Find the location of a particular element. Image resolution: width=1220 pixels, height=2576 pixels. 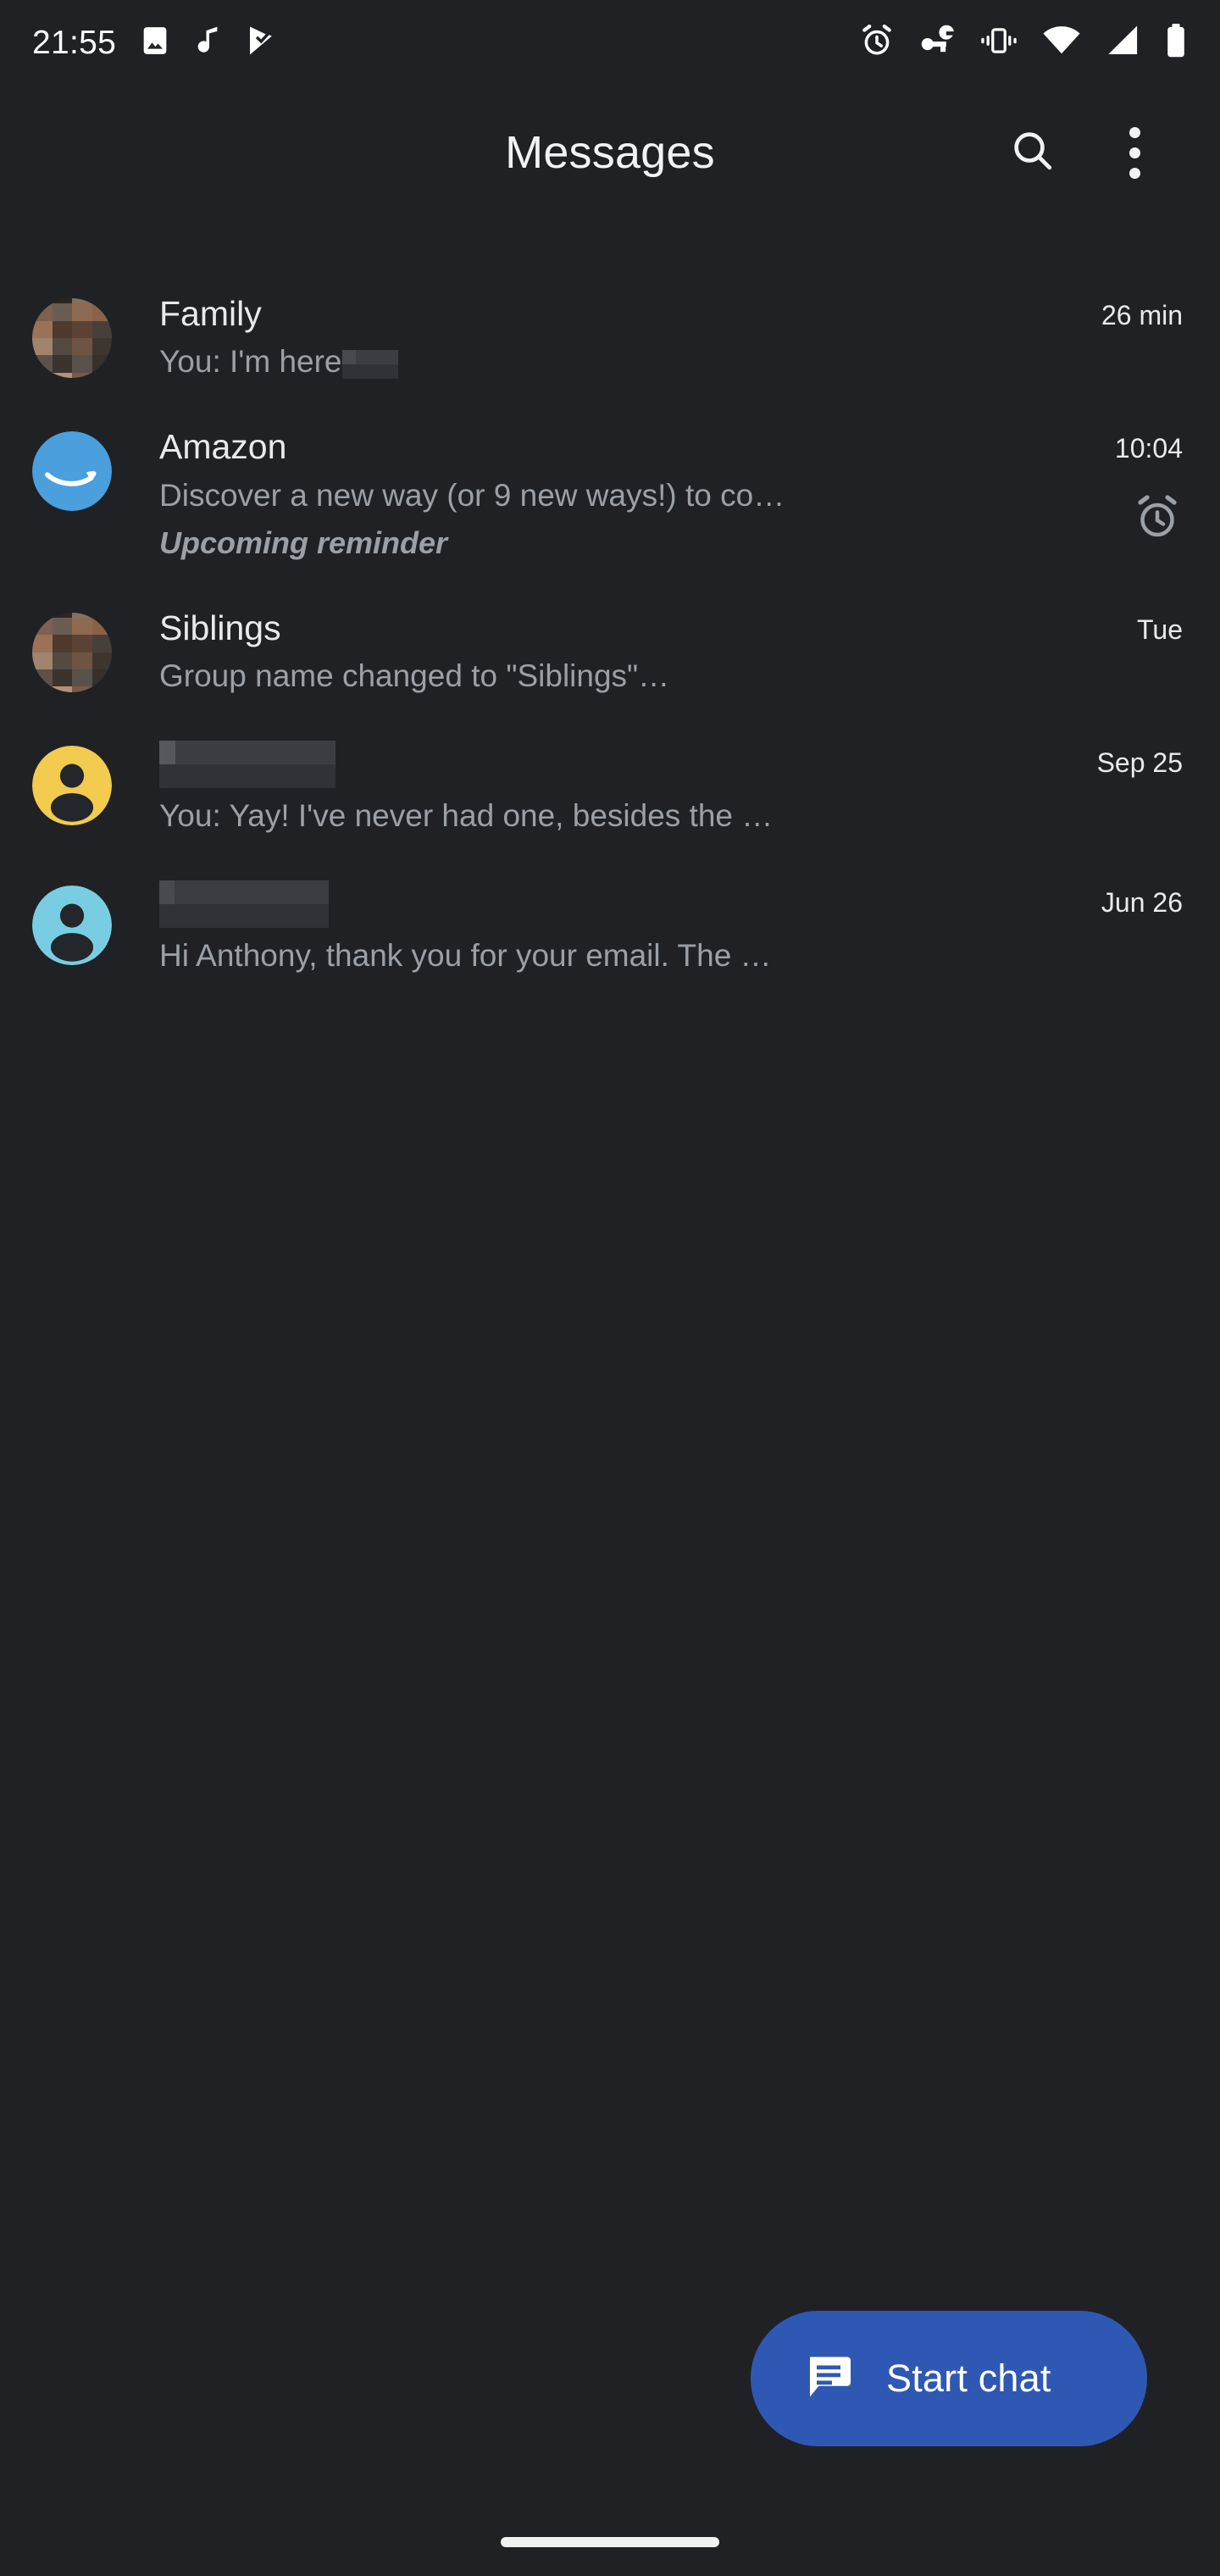

conversation-subtitle: Upcoming reminder is located at coordinates (303, 542).